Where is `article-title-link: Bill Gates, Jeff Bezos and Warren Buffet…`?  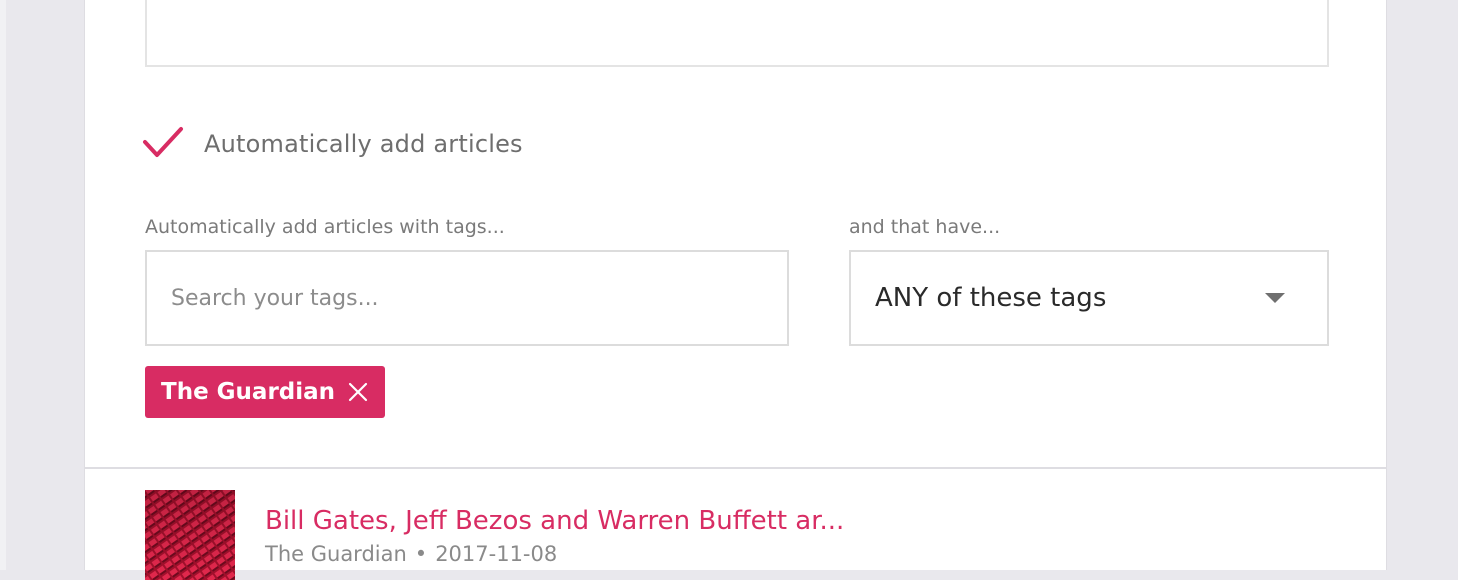
article-title-link: Bill Gates, Jeff Bezos and Warren Buffet… is located at coordinates (554, 521).